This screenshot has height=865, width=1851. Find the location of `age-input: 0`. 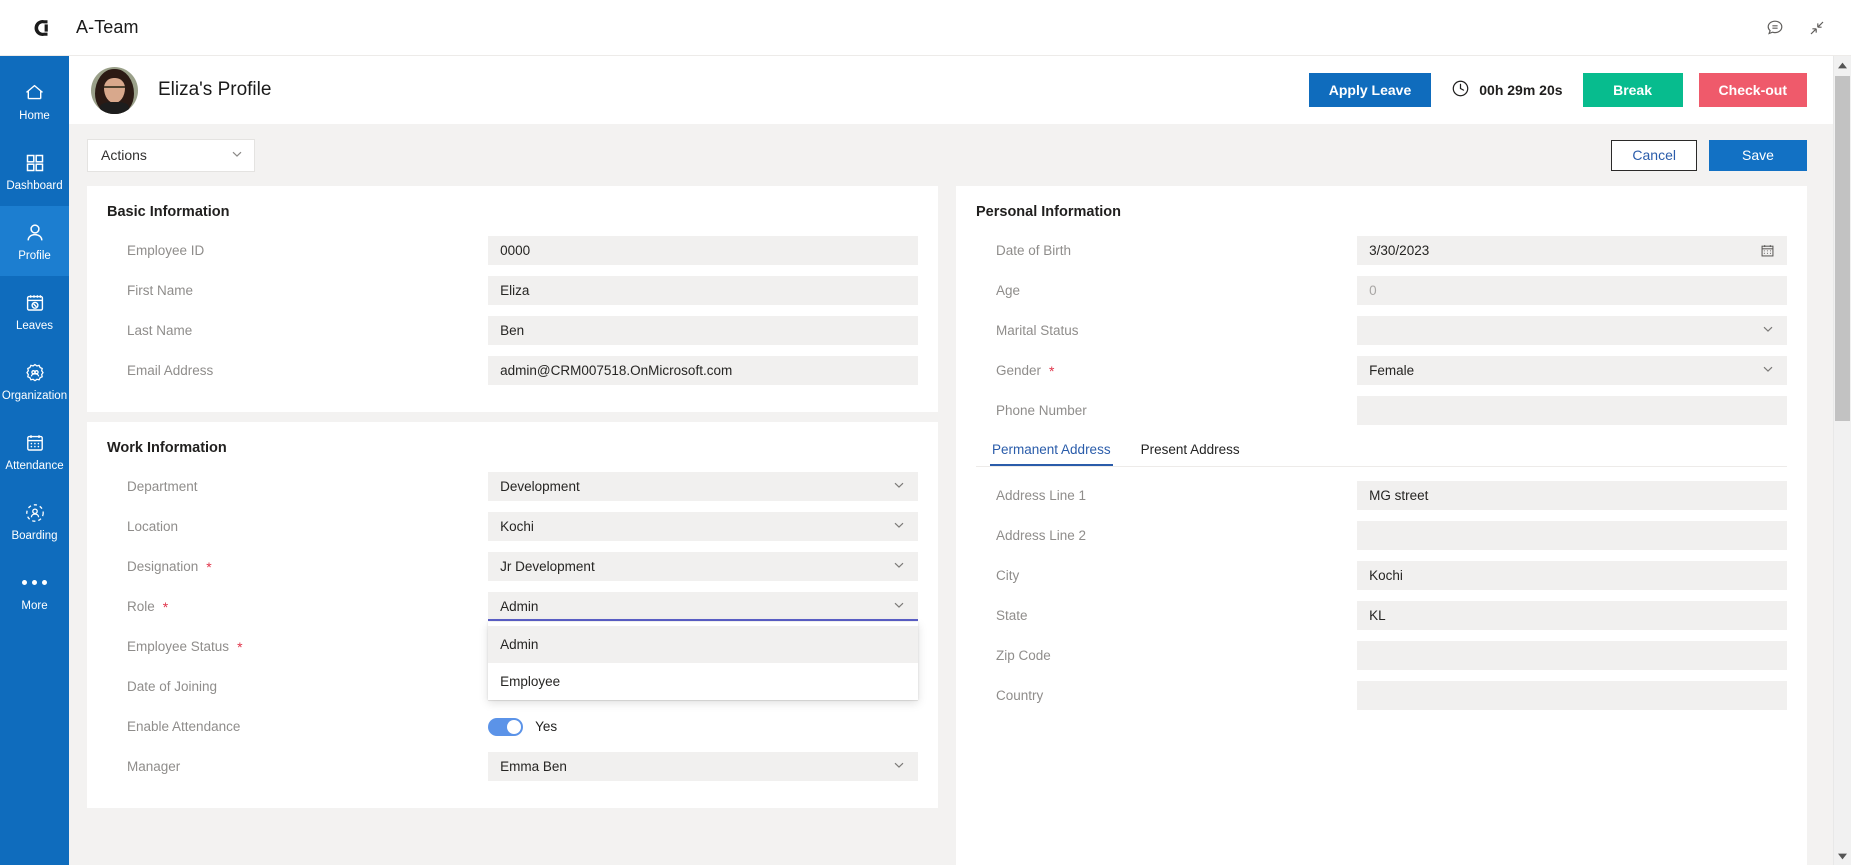

age-input: 0 is located at coordinates (1572, 290).